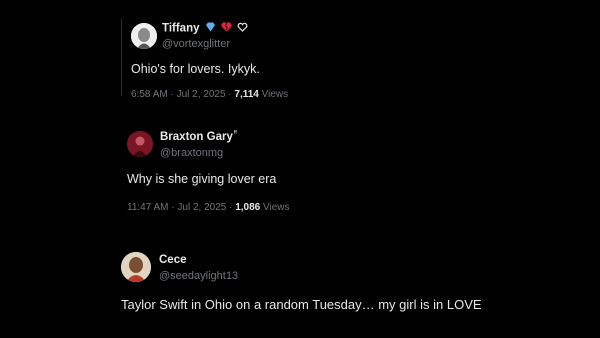 The height and width of the screenshot is (338, 600). What do you see at coordinates (235, 134) in the screenshot?
I see `name-suffix: ᶠᶠ` at bounding box center [235, 134].